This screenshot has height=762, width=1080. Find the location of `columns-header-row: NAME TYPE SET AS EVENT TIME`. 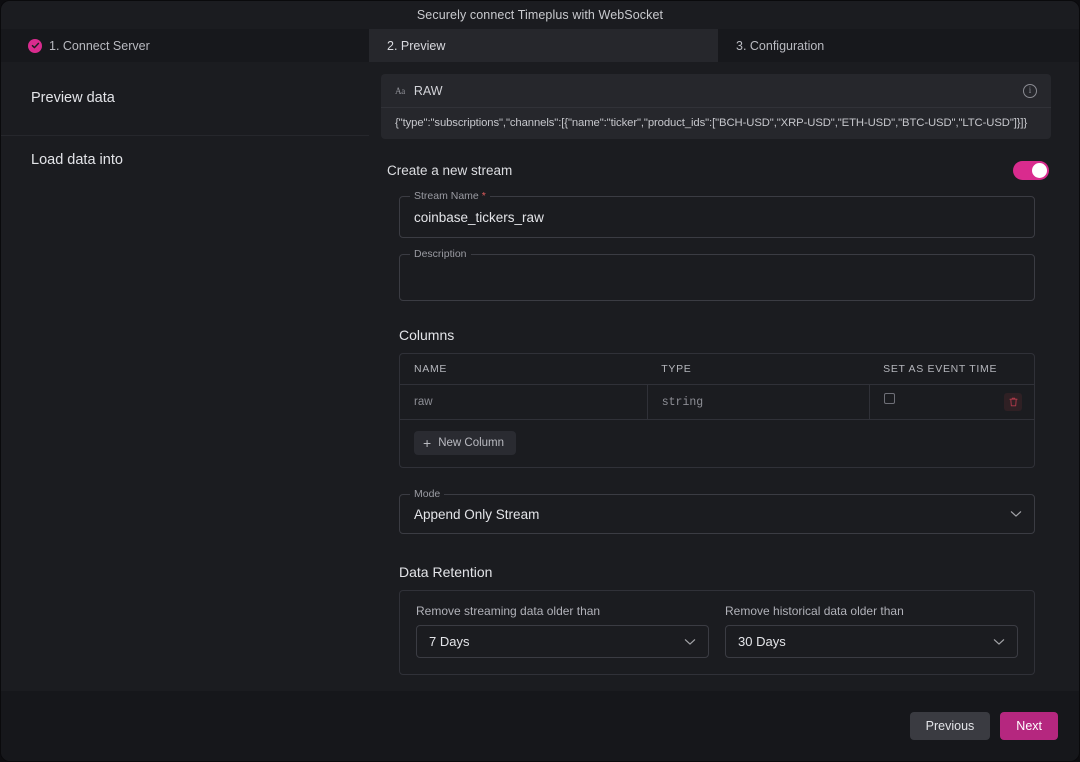

columns-header-row: NAME TYPE SET AS EVENT TIME is located at coordinates (717, 369).